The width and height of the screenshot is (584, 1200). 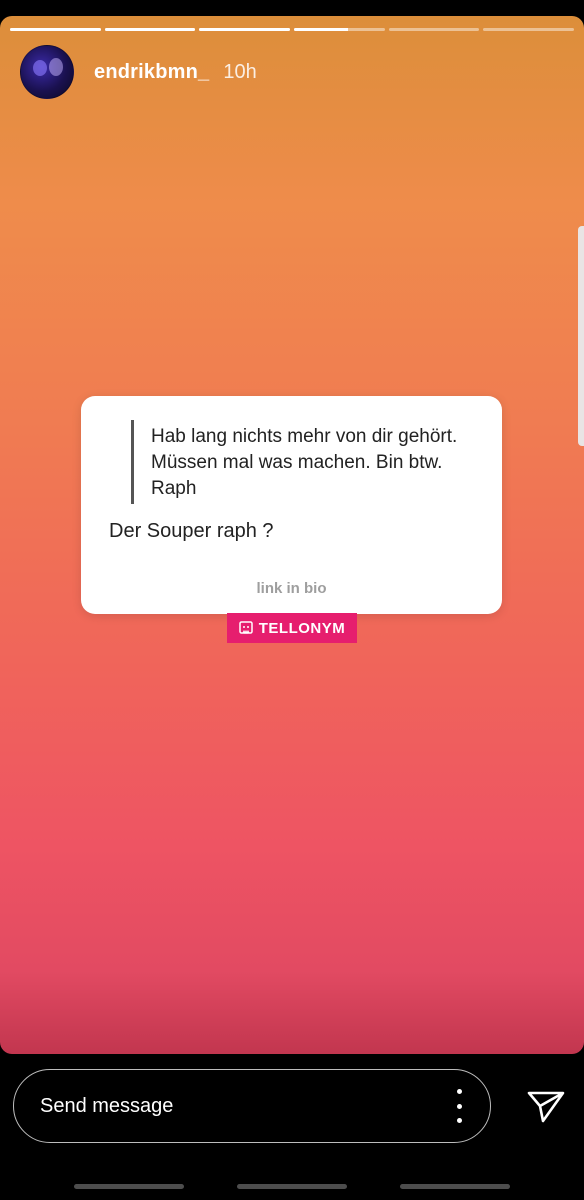 I want to click on quote-bar, so click(x=132, y=462).